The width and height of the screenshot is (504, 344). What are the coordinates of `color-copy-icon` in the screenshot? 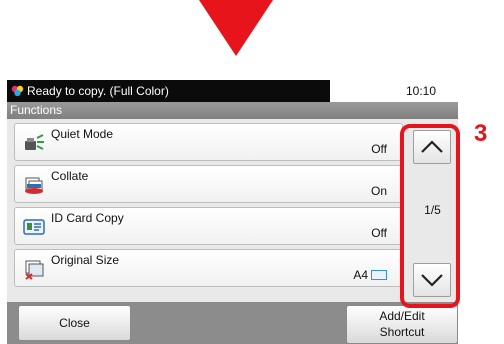 It's located at (17, 91).